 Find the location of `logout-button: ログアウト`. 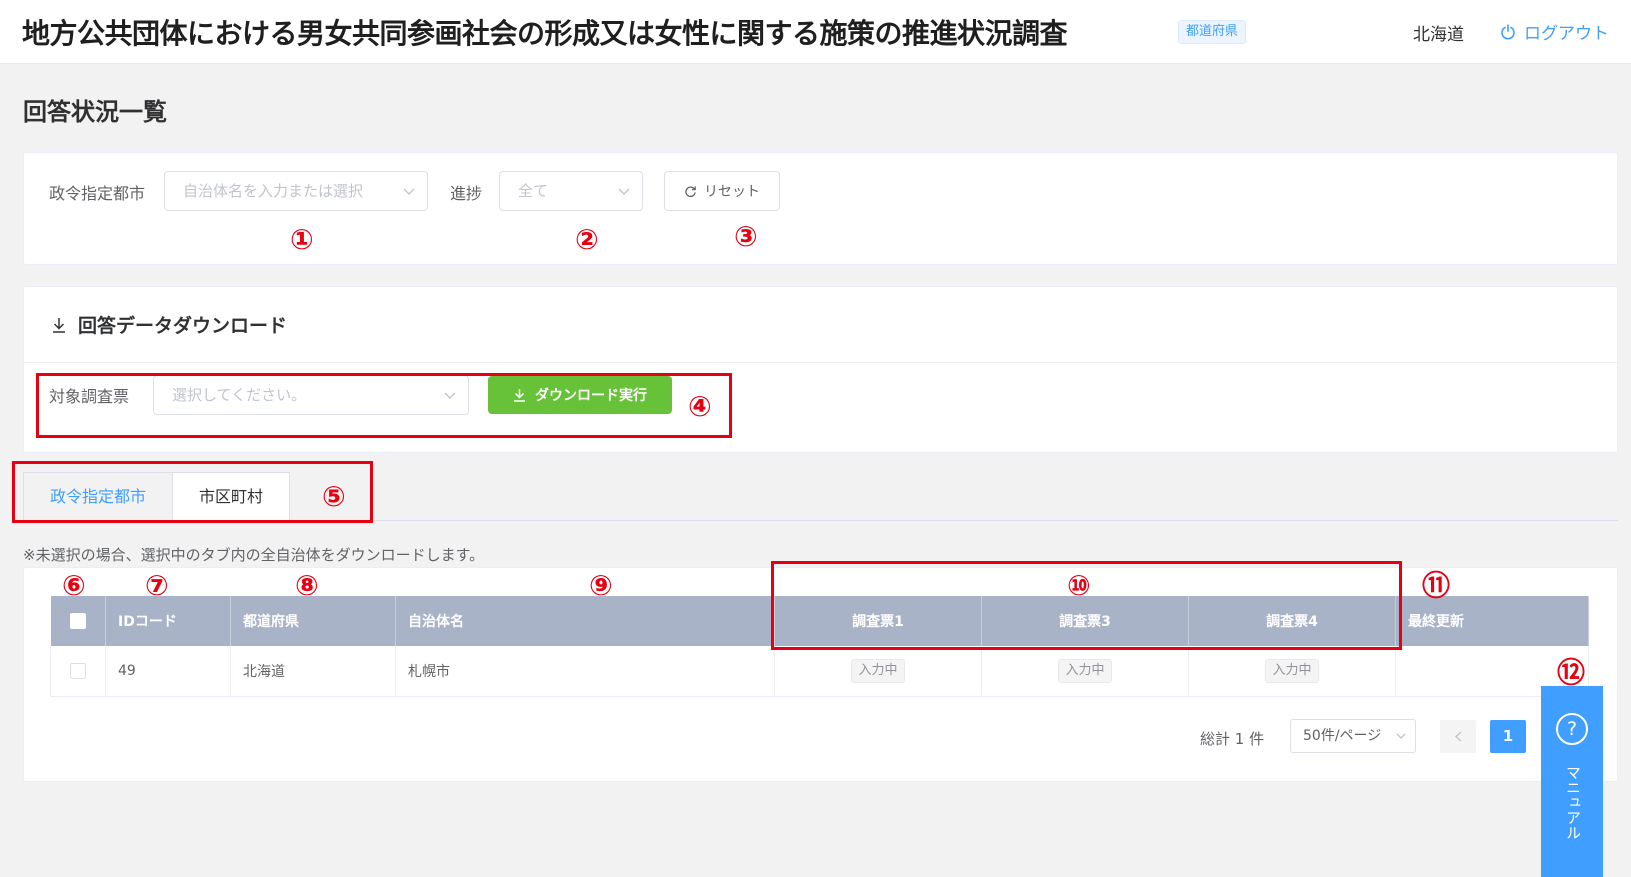

logout-button: ログアウト is located at coordinates (1554, 31).